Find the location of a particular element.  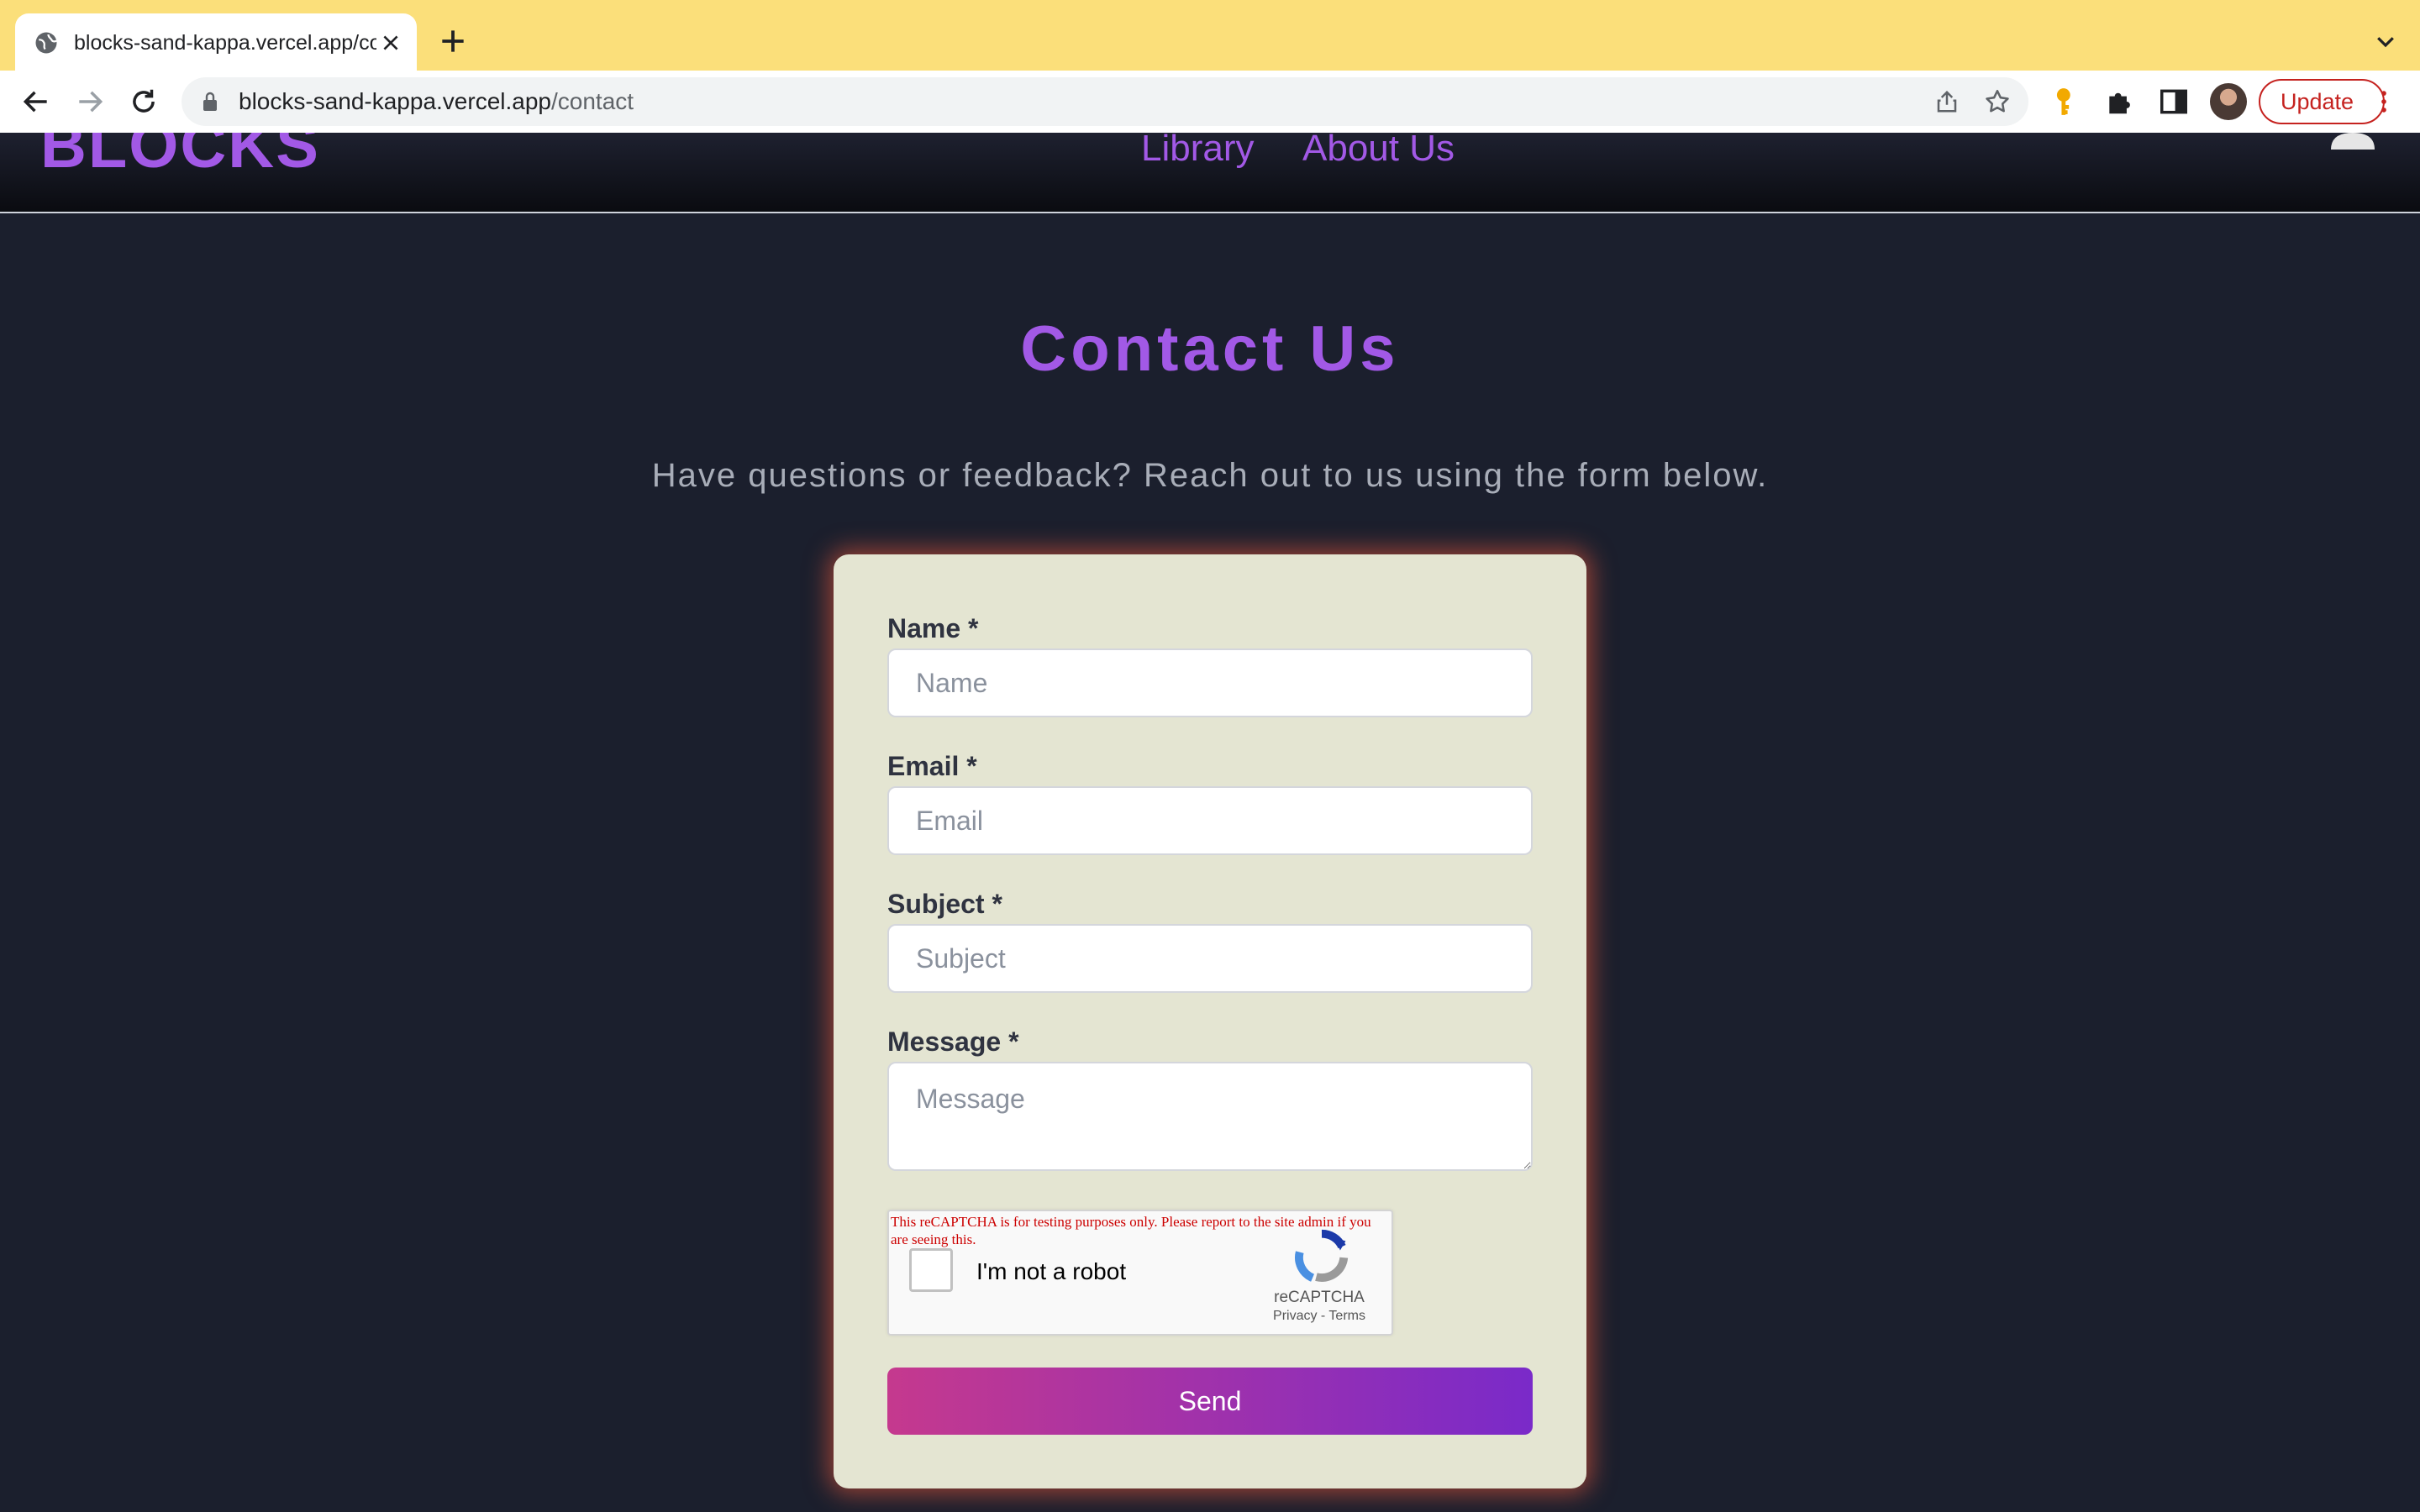

more-menu-icon is located at coordinates (2384, 101).